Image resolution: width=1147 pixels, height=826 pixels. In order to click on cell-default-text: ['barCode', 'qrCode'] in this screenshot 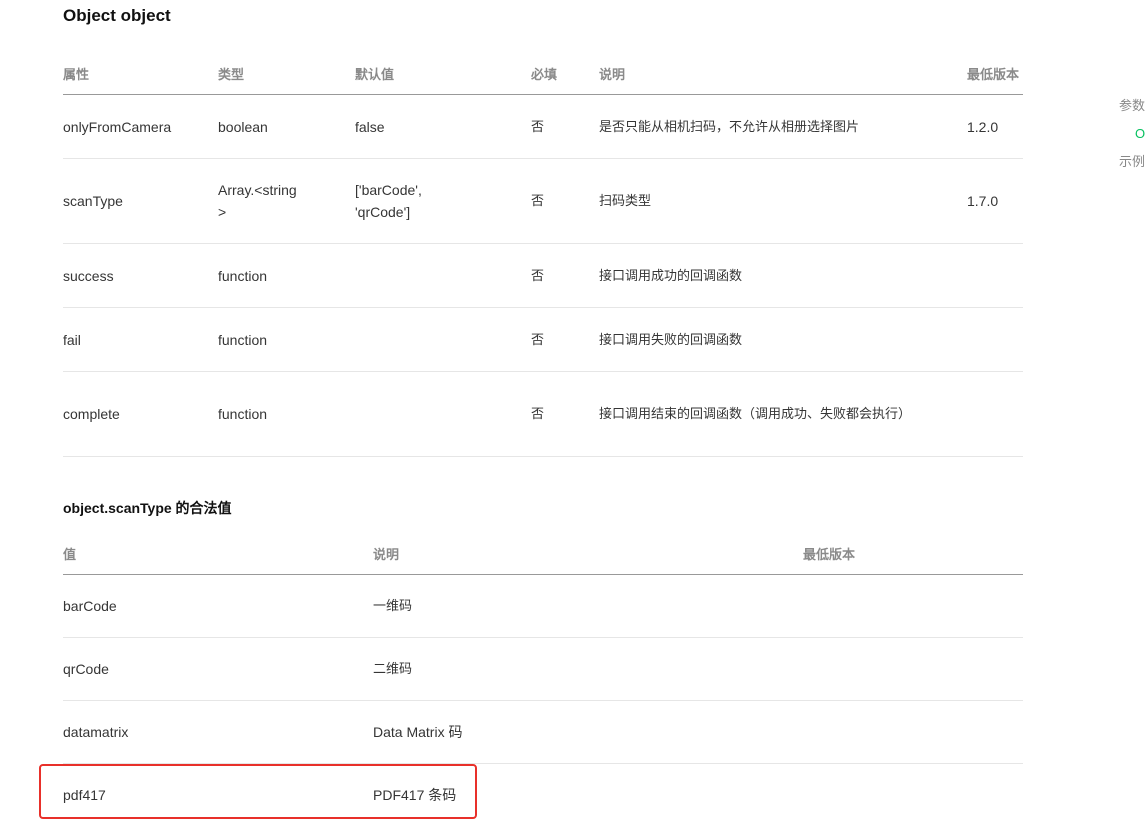, I will do `click(388, 201)`.